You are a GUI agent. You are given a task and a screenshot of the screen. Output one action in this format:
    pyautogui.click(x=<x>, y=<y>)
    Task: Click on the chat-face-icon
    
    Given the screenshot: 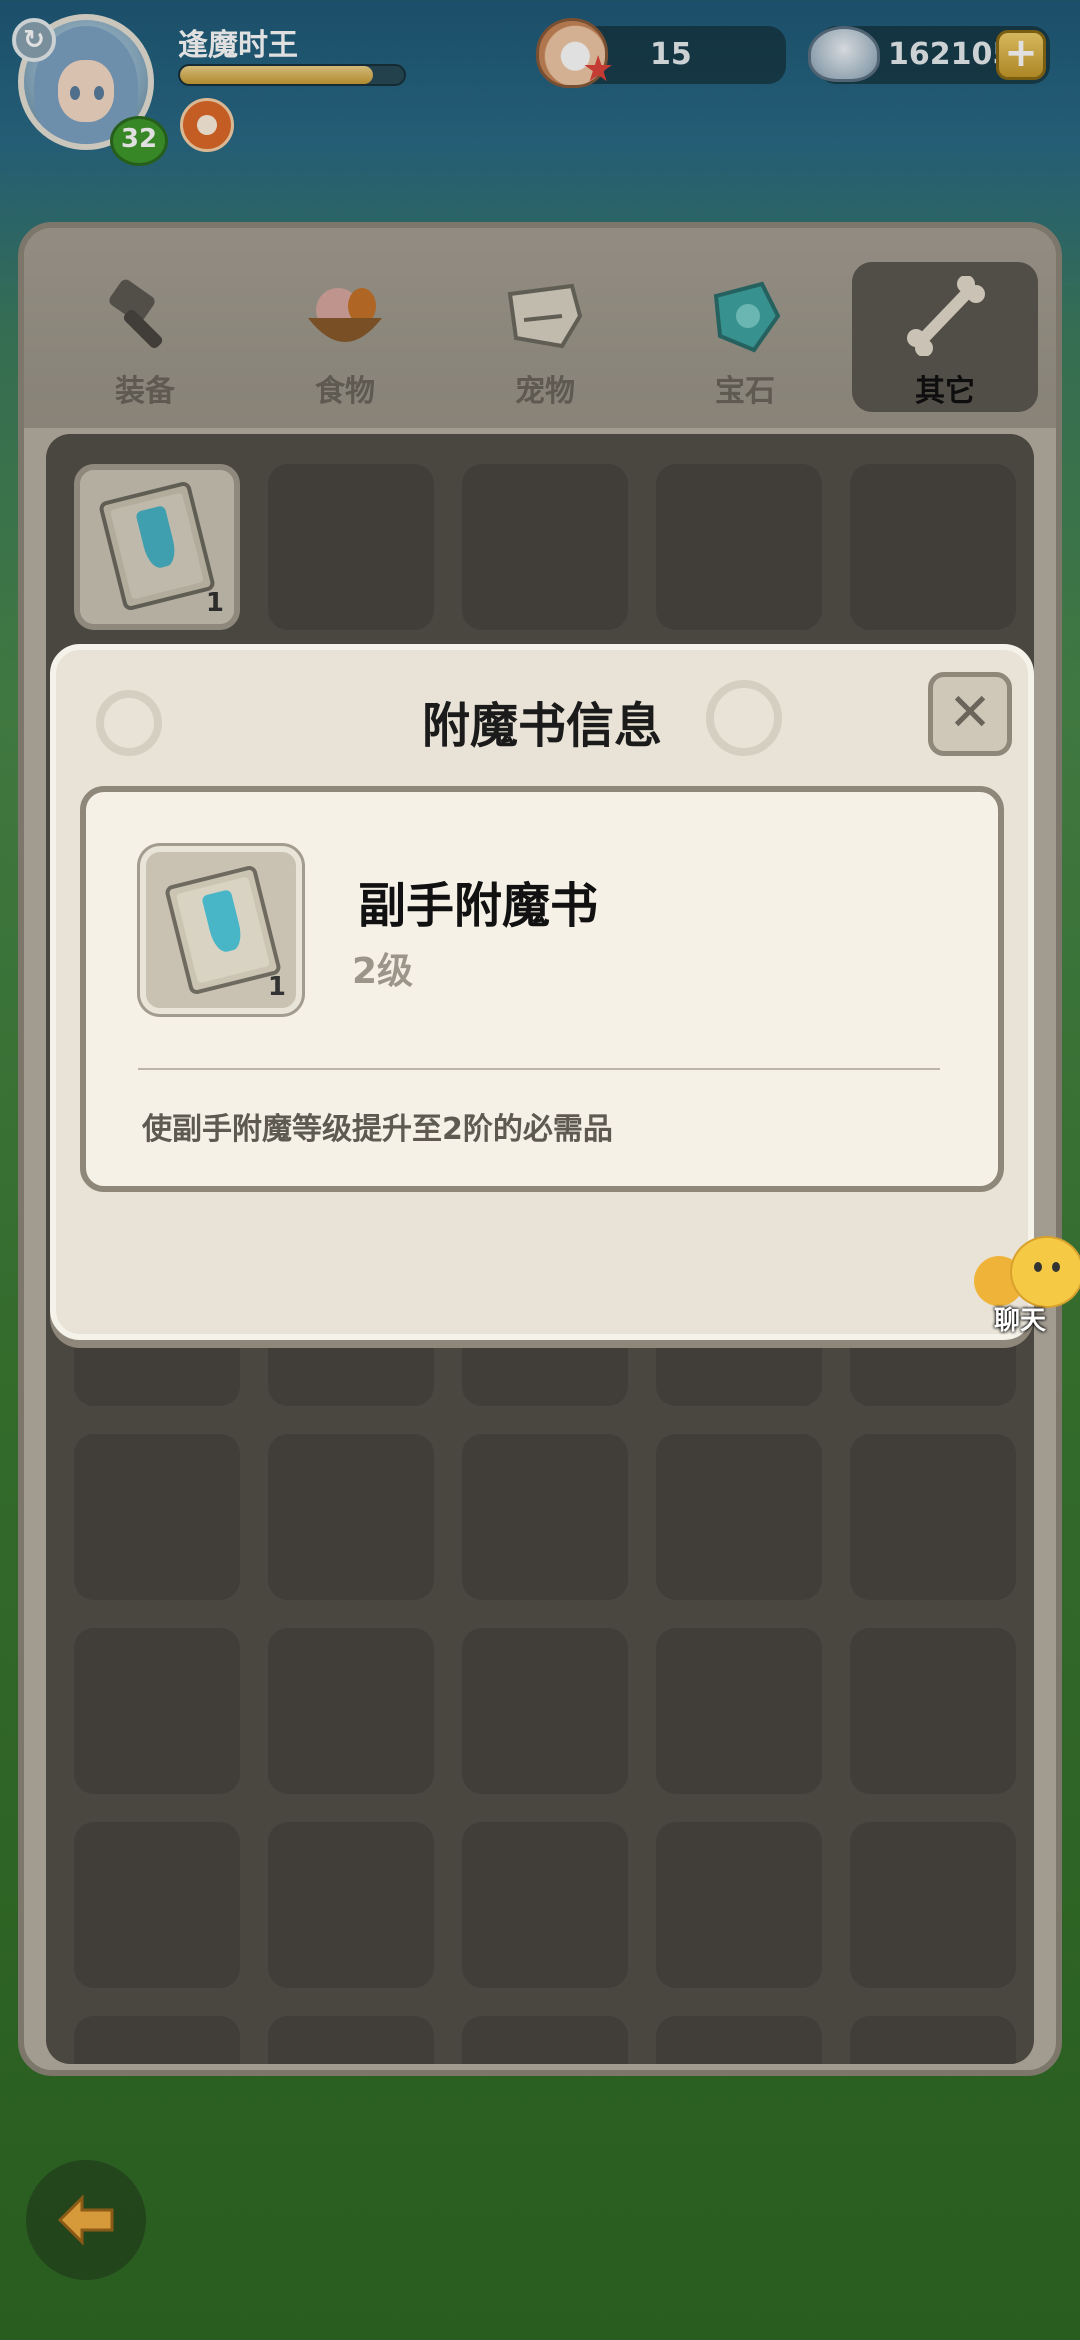 What is the action you would take?
    pyautogui.click(x=1045, y=1272)
    